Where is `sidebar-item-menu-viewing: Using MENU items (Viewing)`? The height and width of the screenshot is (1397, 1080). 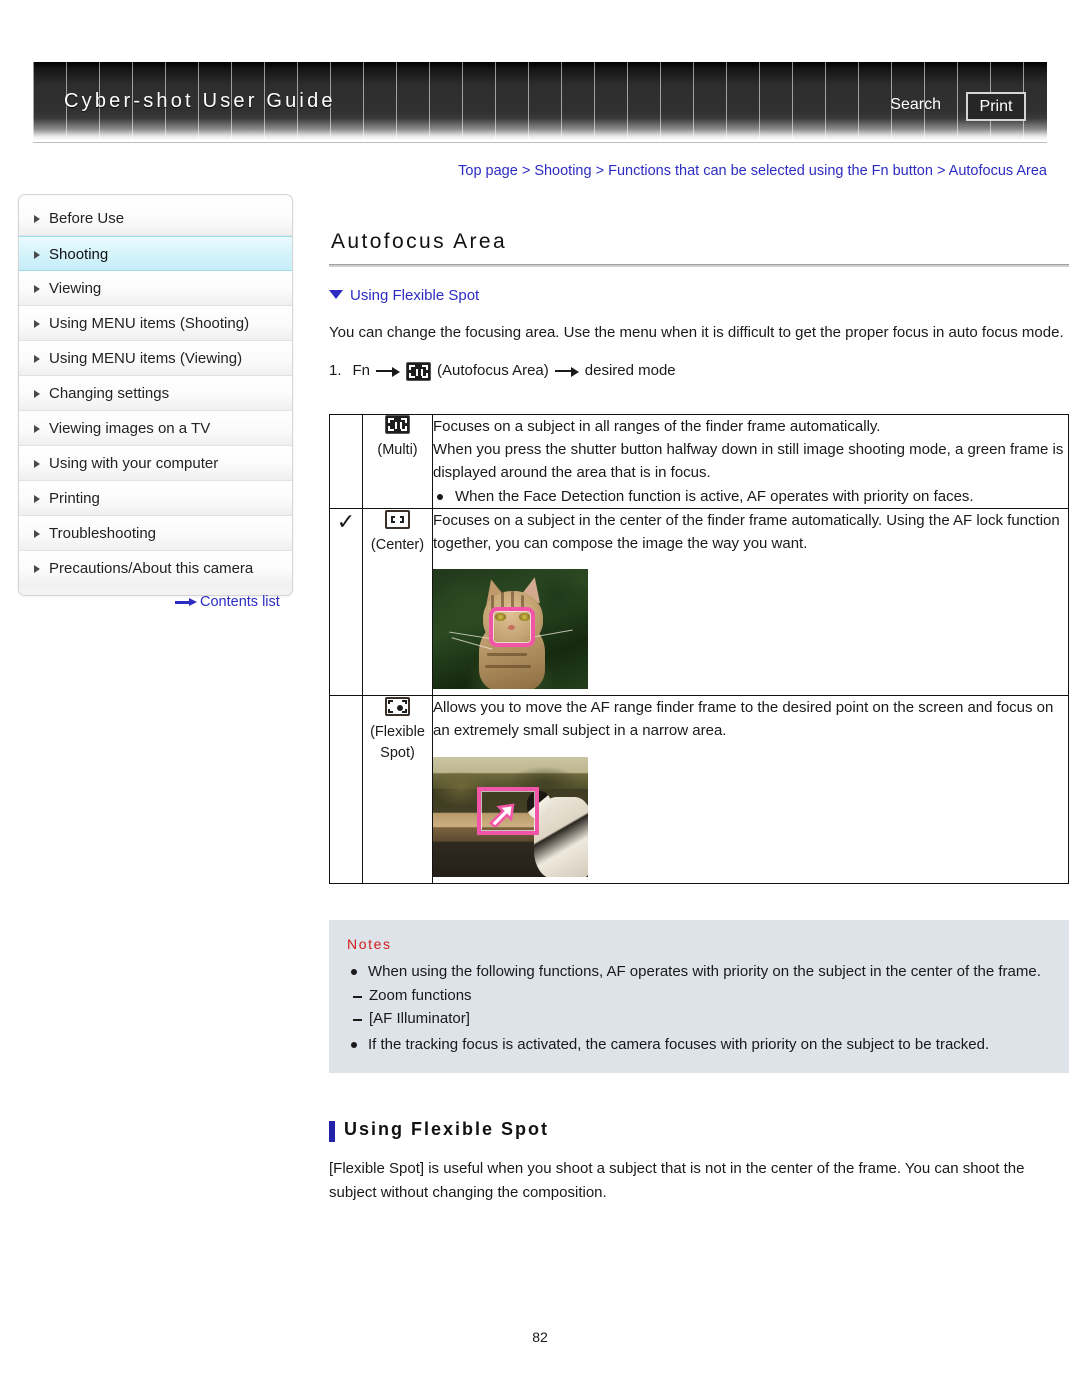 sidebar-item-menu-viewing: Using MENU items (Viewing) is located at coordinates (155, 358).